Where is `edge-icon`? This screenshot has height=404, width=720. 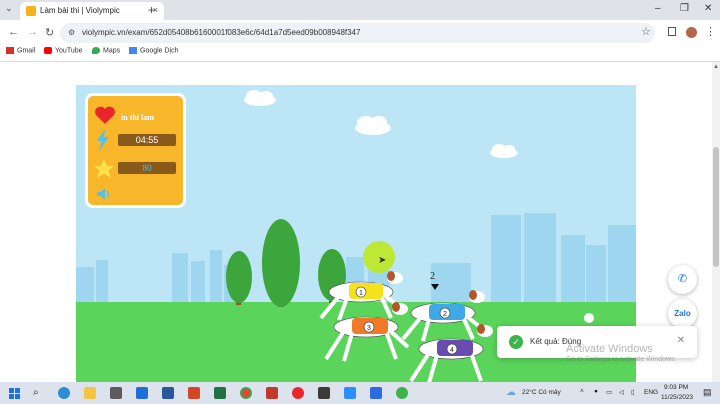 edge-icon is located at coordinates (64, 393).